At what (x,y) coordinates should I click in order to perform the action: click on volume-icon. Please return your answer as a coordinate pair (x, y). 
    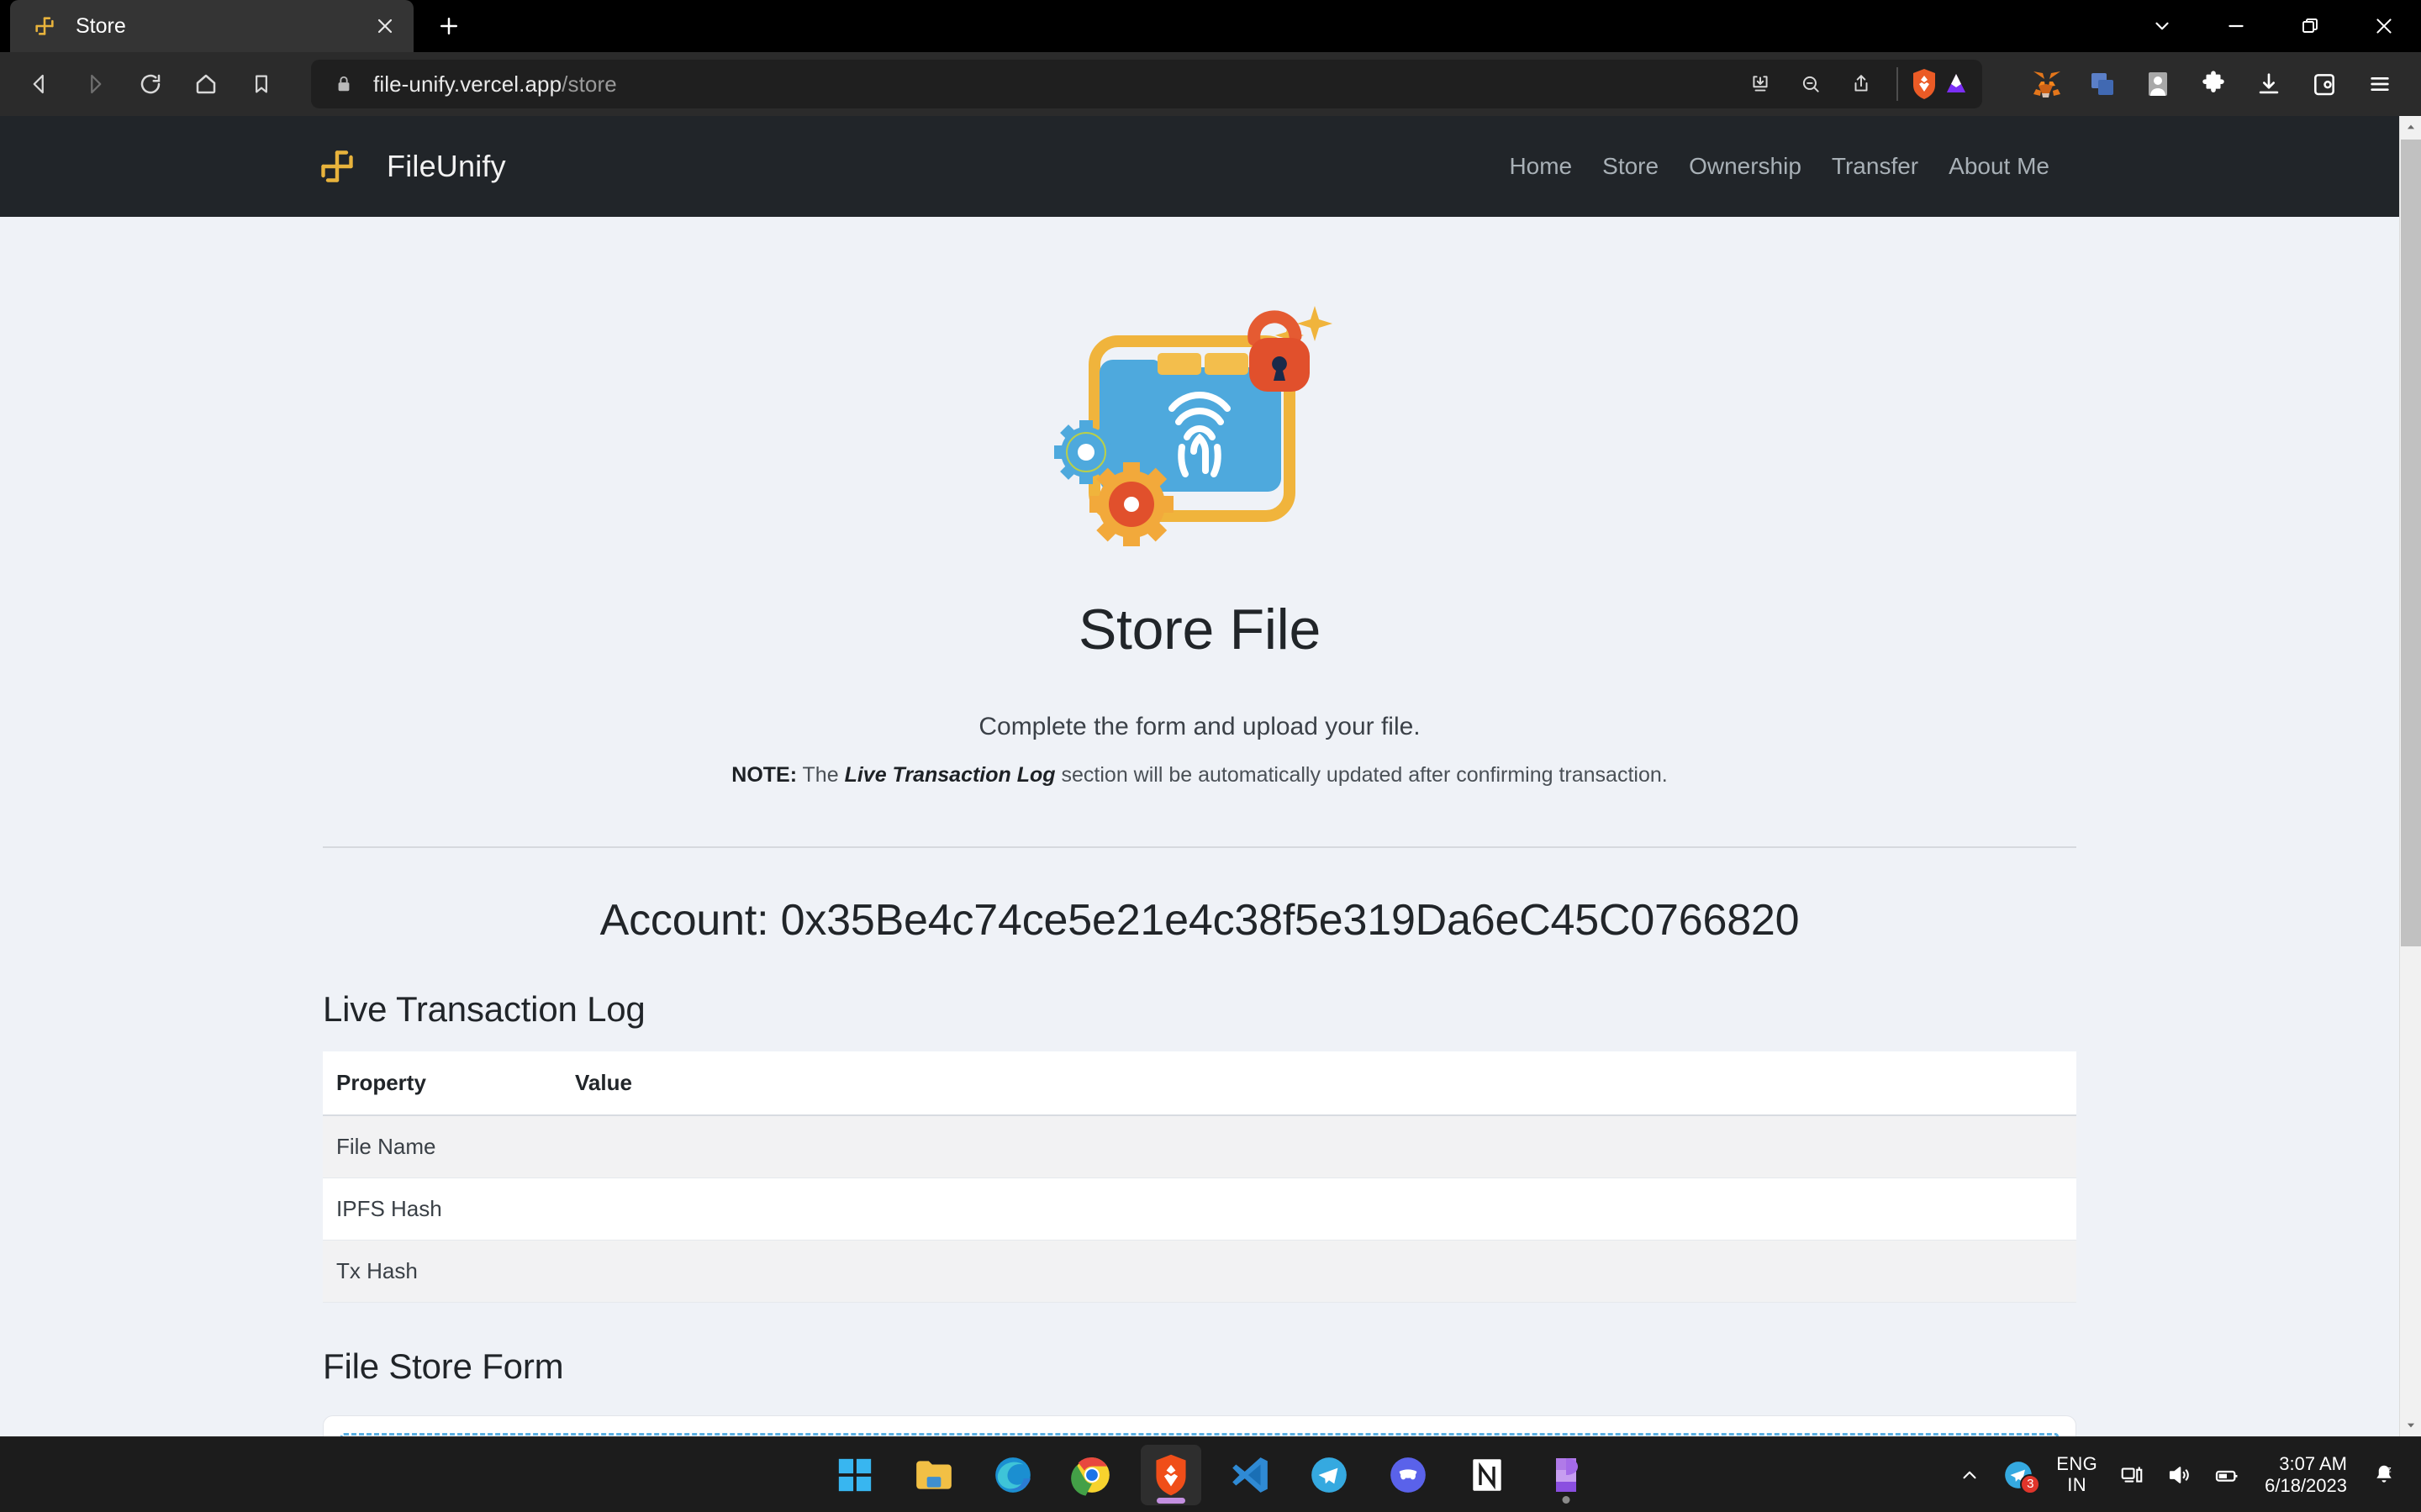
    Looking at the image, I should click on (2178, 1475).